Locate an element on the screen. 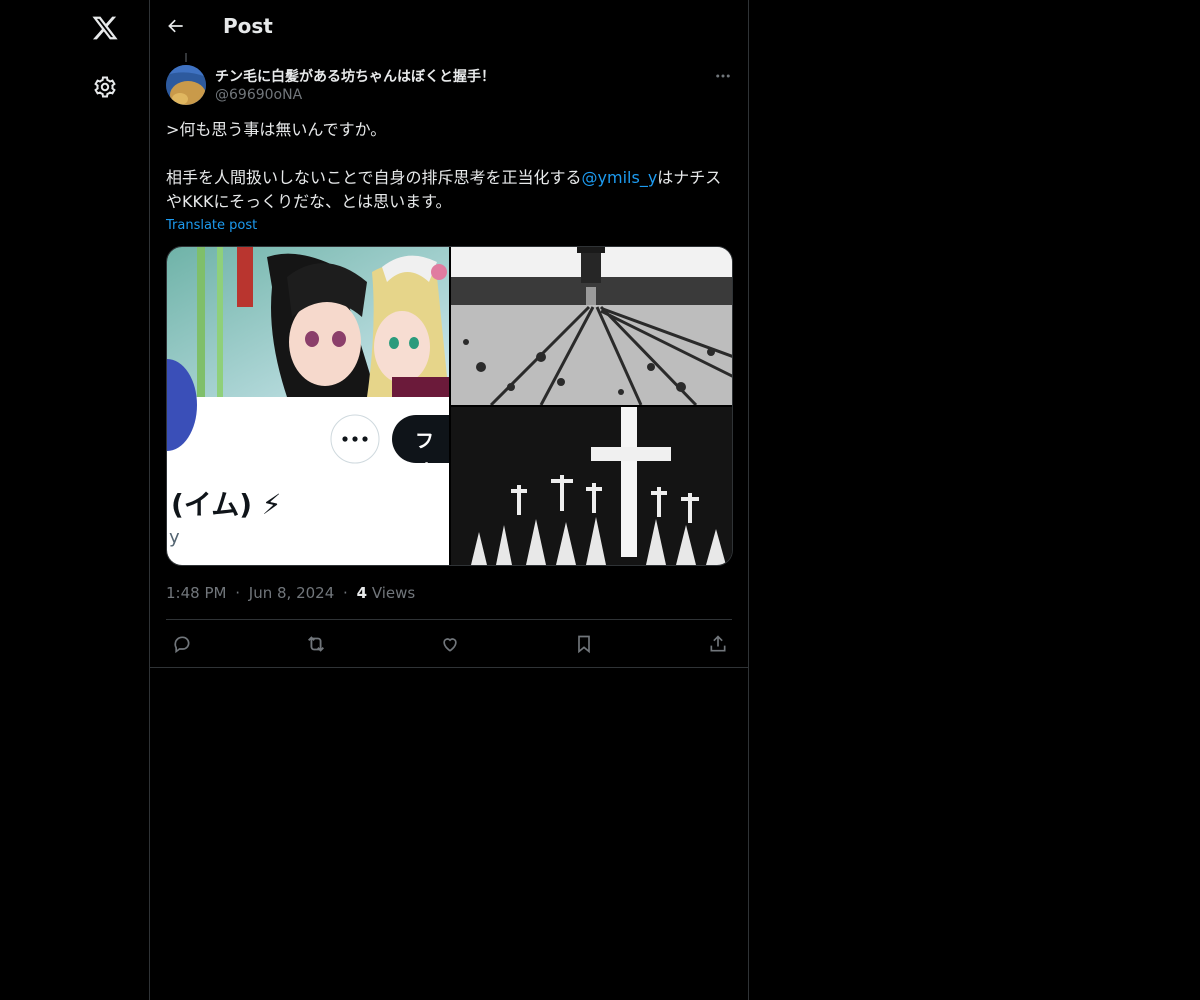 The image size is (1200, 1000). repost-icon is located at coordinates (316, 644).